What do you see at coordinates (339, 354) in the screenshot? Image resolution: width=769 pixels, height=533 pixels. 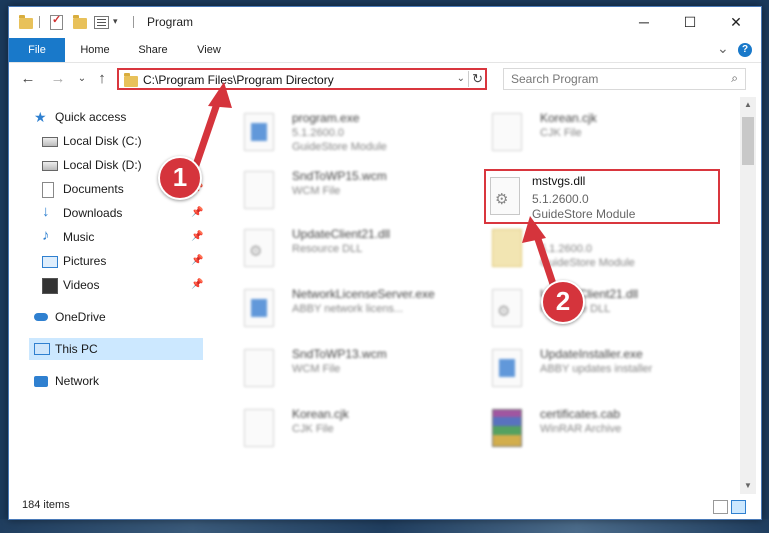 I see `file-name: SndToWP13.wcm` at bounding box center [339, 354].